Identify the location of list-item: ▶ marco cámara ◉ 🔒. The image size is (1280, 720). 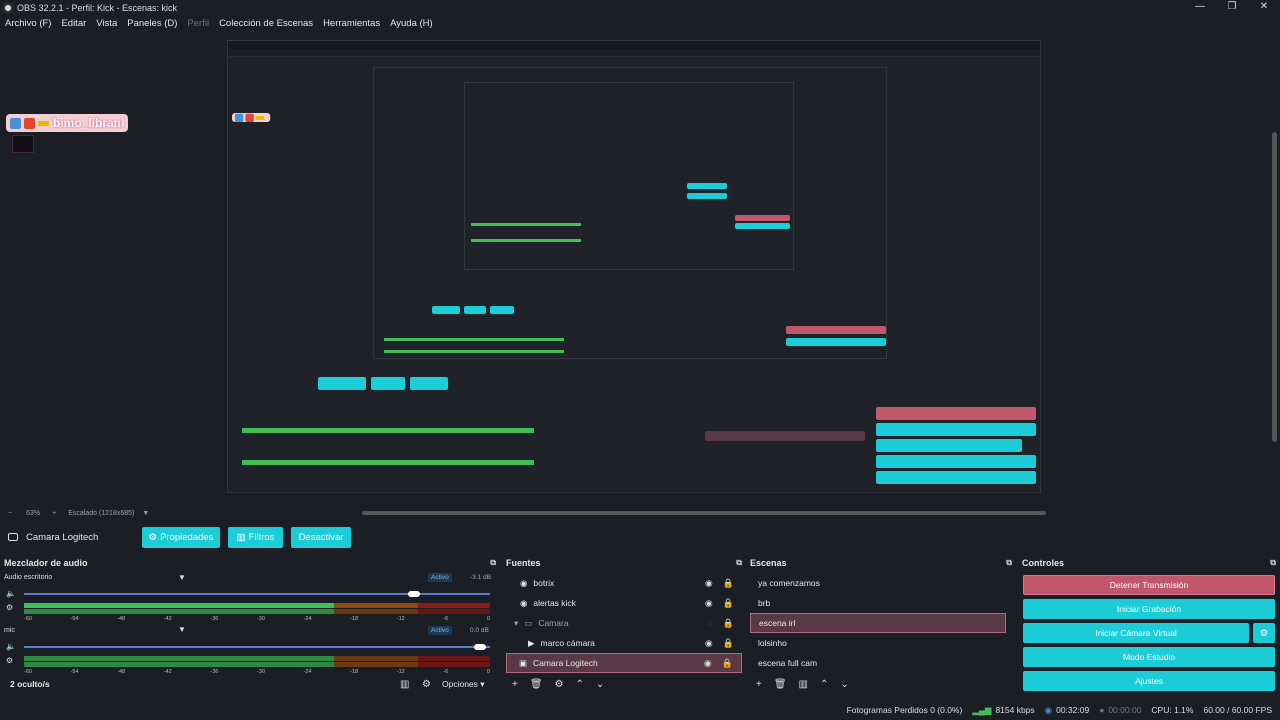
(624, 643).